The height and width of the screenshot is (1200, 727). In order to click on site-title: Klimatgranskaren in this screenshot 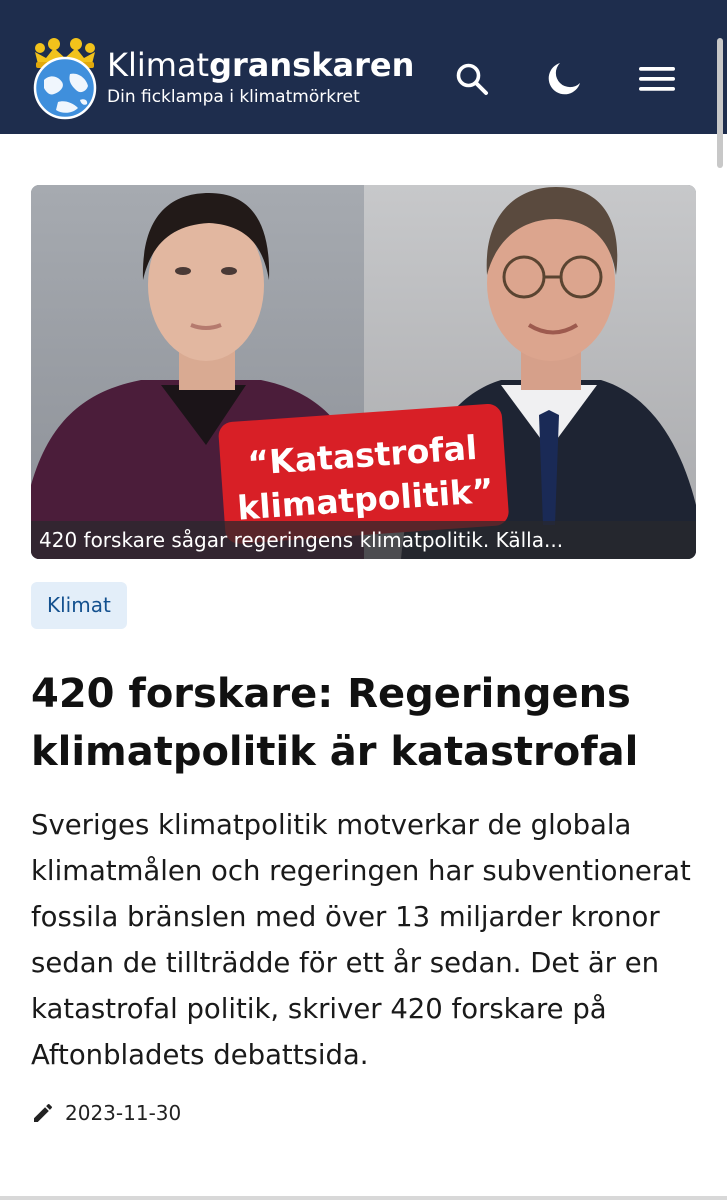, I will do `click(260, 65)`.